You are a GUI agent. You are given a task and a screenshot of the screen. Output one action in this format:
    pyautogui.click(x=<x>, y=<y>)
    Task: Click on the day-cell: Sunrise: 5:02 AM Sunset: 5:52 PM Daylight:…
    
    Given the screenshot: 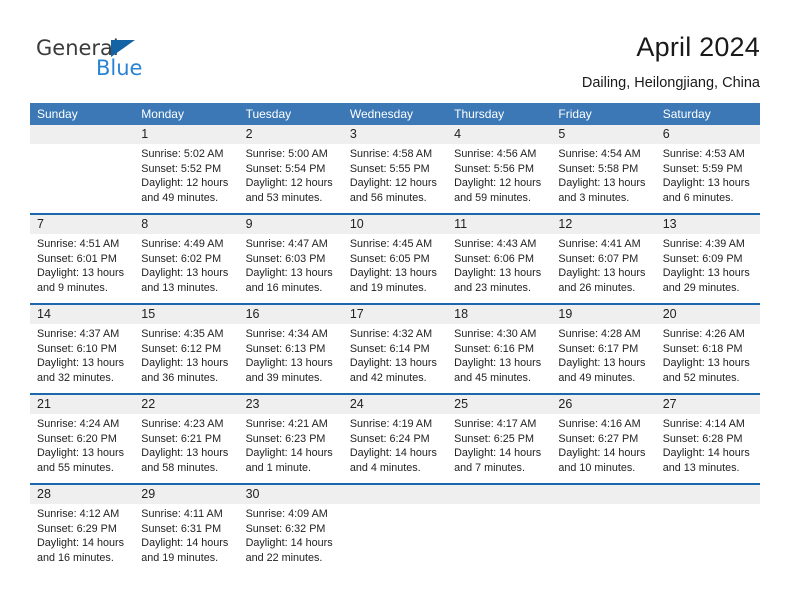 What is the action you would take?
    pyautogui.click(x=186, y=178)
    